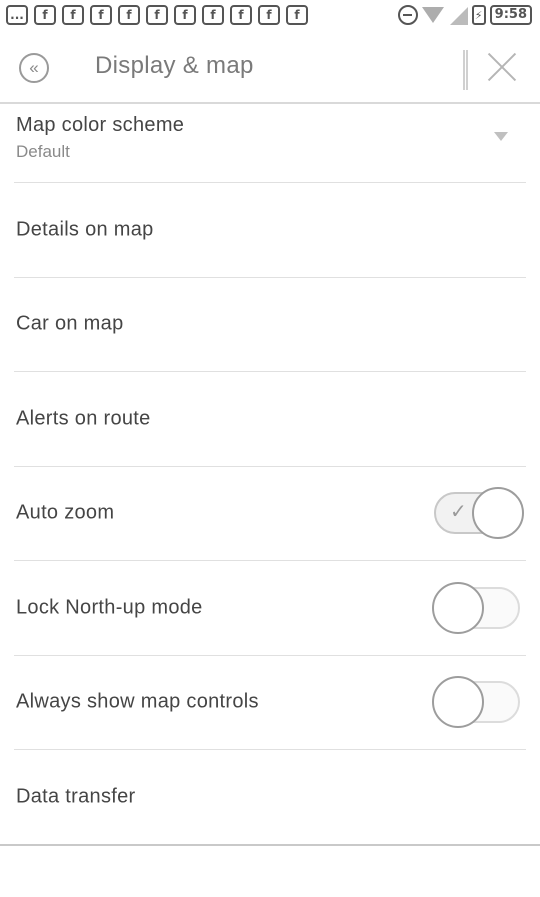 The height and width of the screenshot is (897, 540). What do you see at coordinates (270, 845) in the screenshot?
I see `list-bottom-divider` at bounding box center [270, 845].